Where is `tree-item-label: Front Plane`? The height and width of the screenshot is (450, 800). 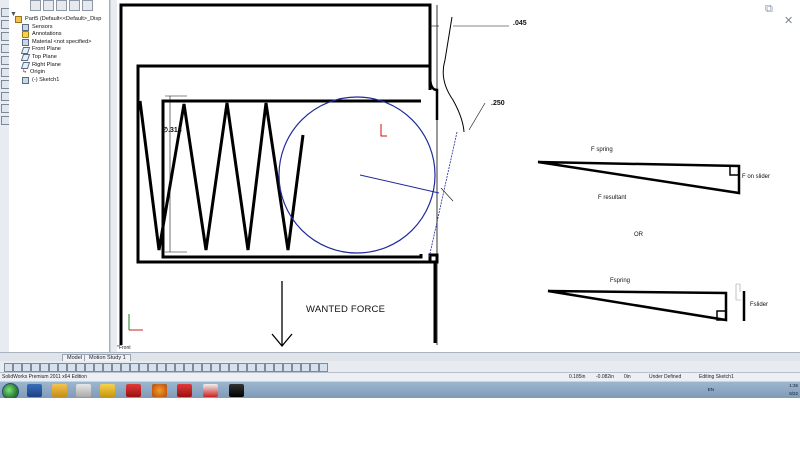
tree-item-label: Front Plane is located at coordinates (46, 49).